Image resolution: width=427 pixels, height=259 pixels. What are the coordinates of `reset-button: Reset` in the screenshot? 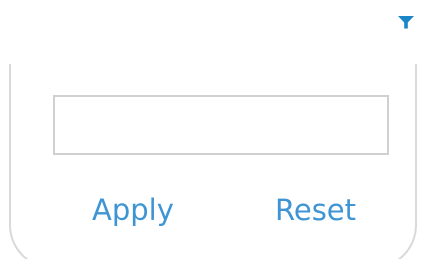 It's located at (315, 210).